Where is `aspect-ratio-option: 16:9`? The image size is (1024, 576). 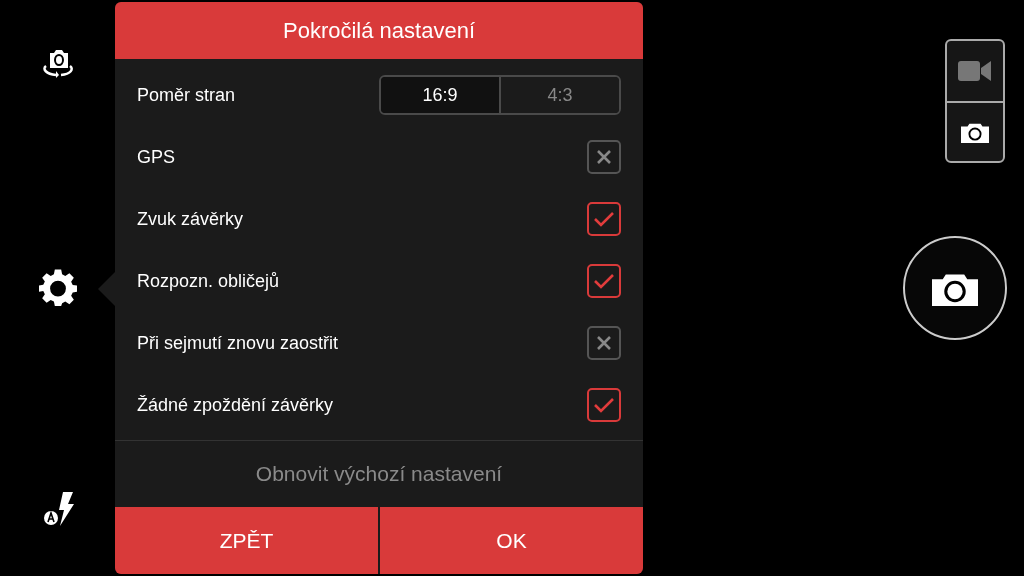 aspect-ratio-option: 16:9 is located at coordinates (440, 95).